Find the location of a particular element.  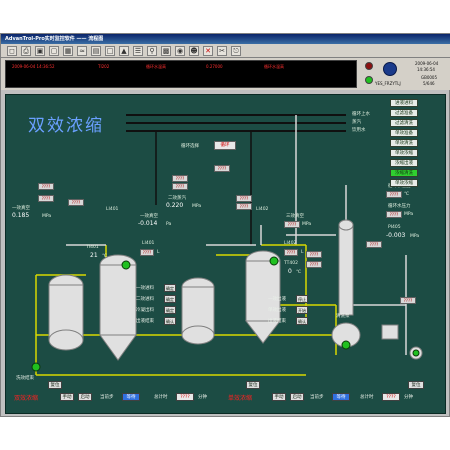

alarm-tag: TI202 is located at coordinates (104, 66).